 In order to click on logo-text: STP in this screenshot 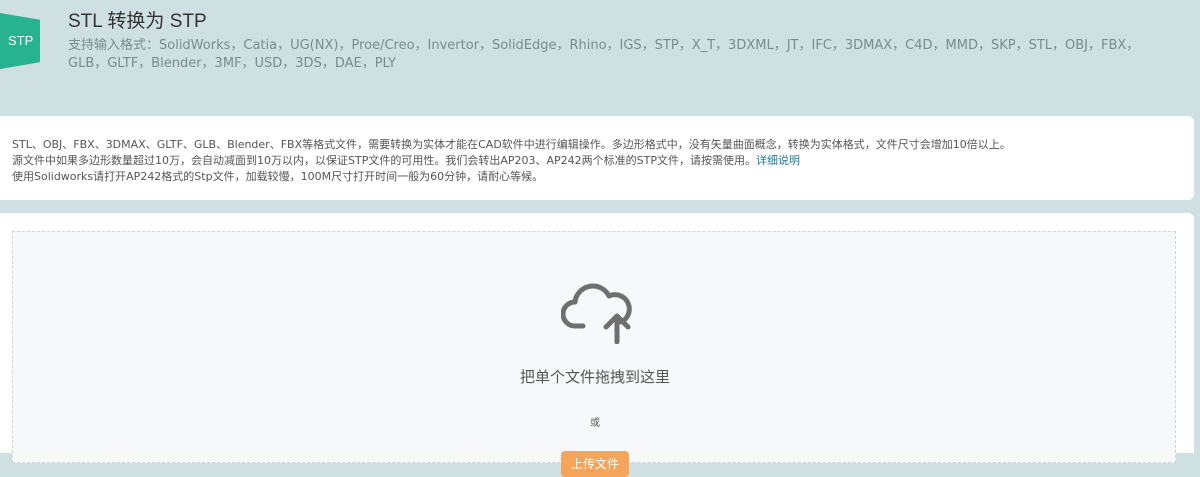, I will do `click(21, 40)`.